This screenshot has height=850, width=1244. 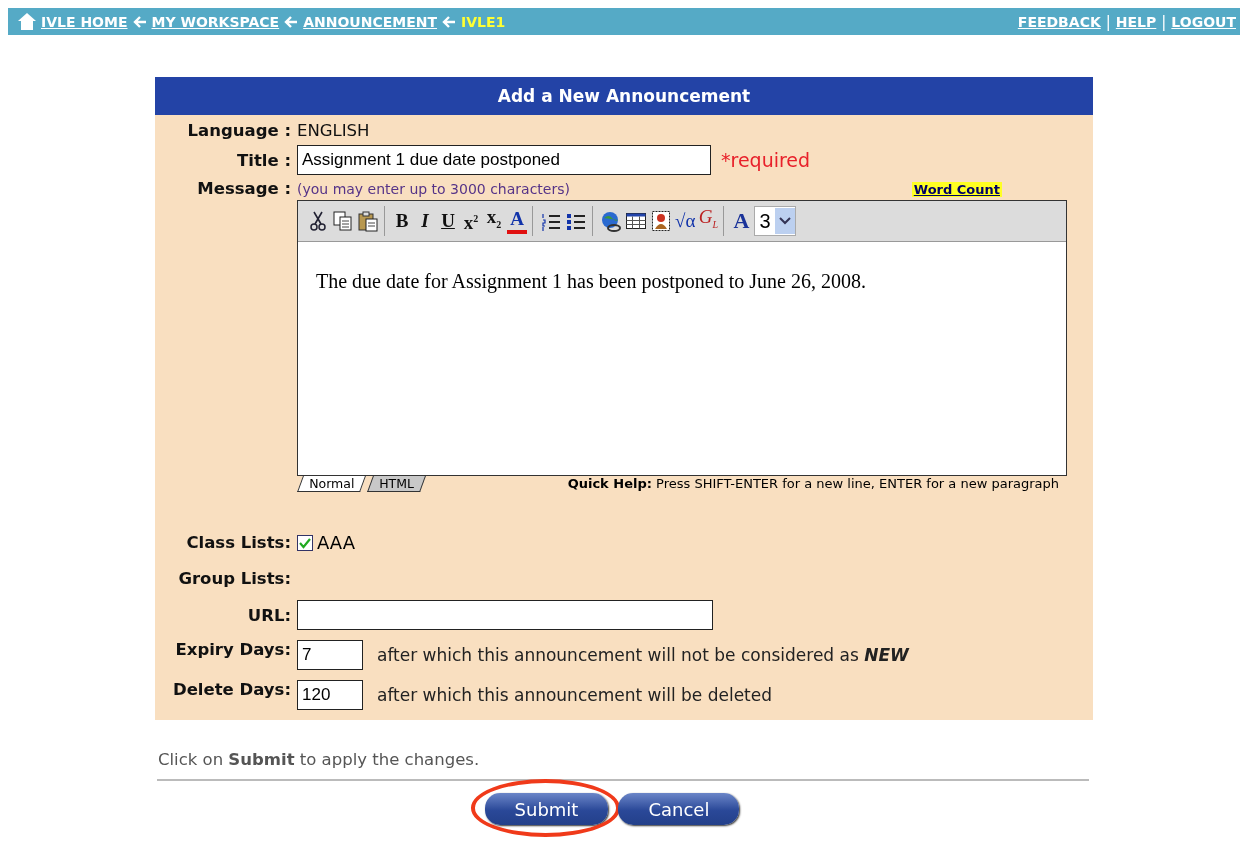 What do you see at coordinates (661, 221) in the screenshot?
I see `image-icon` at bounding box center [661, 221].